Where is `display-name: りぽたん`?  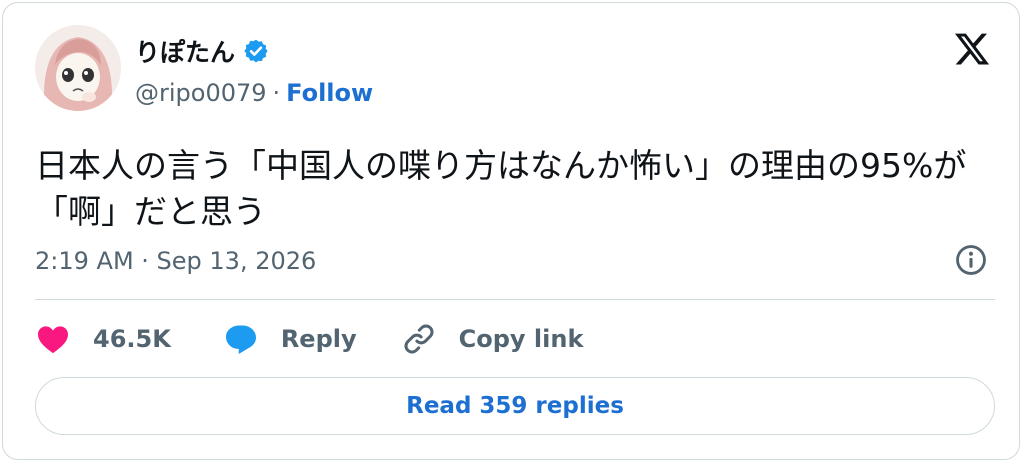
display-name: りぽたん is located at coordinates (185, 51).